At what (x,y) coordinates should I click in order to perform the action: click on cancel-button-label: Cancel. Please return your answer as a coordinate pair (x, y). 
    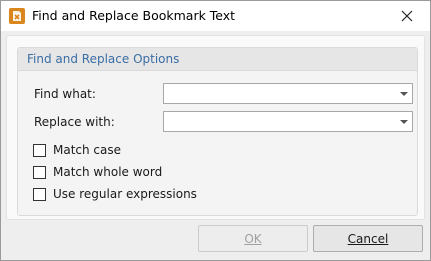
    Looking at the image, I should click on (368, 238).